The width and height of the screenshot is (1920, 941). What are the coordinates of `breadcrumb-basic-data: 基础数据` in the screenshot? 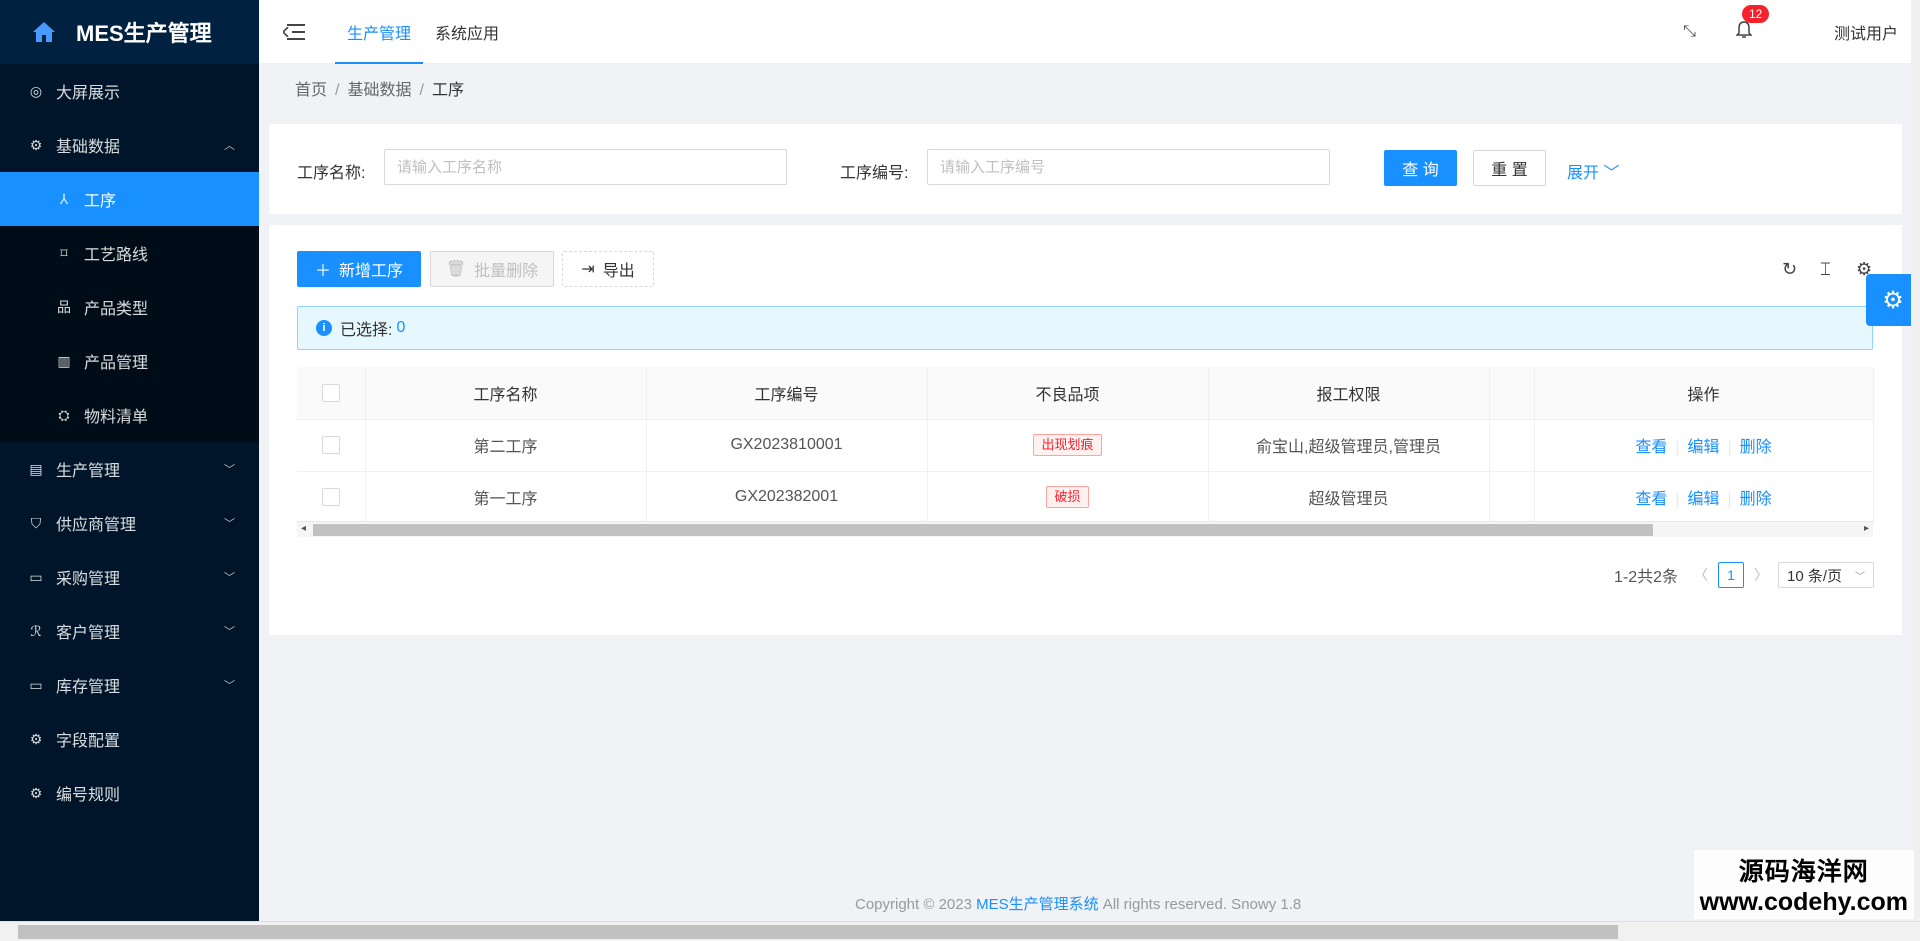 It's located at (379, 90).